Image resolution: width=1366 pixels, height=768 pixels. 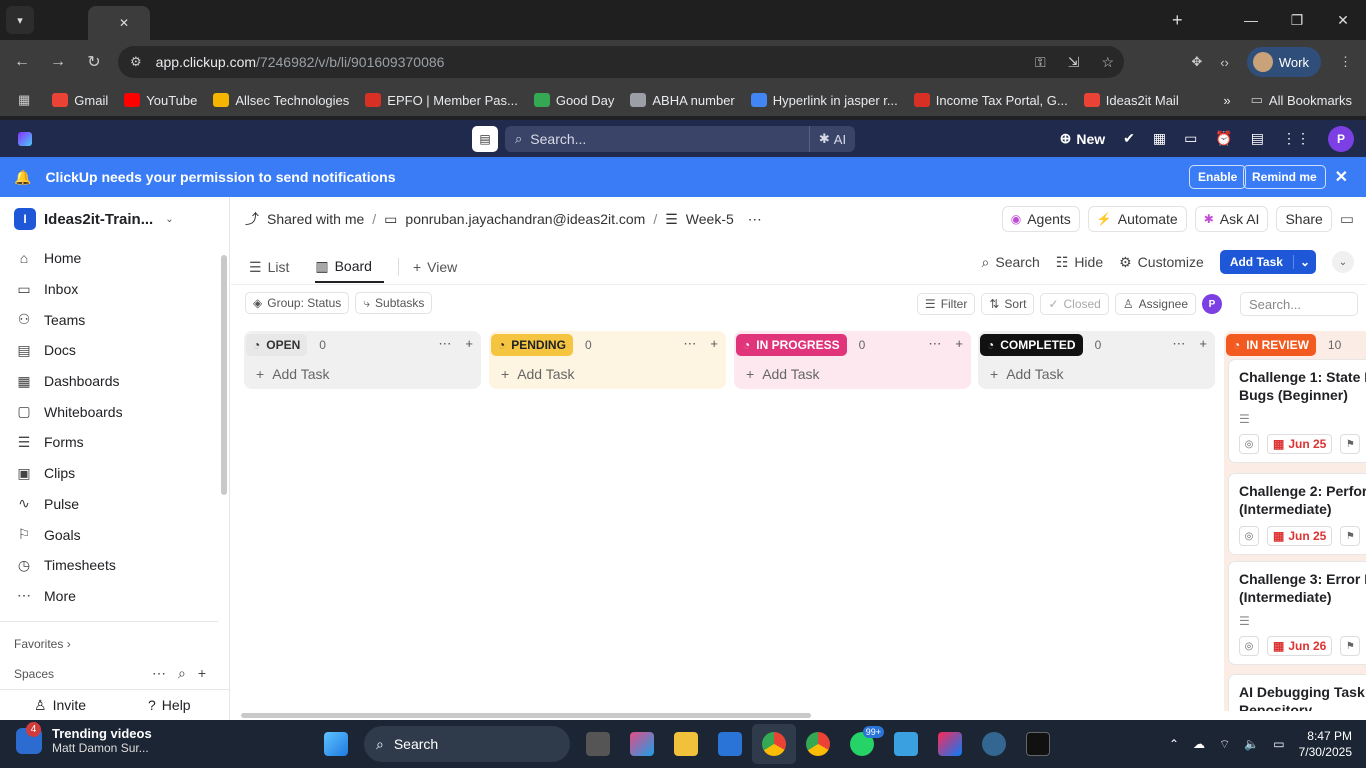 I want to click on hide-button: ☷ Hide, so click(x=1079, y=262).